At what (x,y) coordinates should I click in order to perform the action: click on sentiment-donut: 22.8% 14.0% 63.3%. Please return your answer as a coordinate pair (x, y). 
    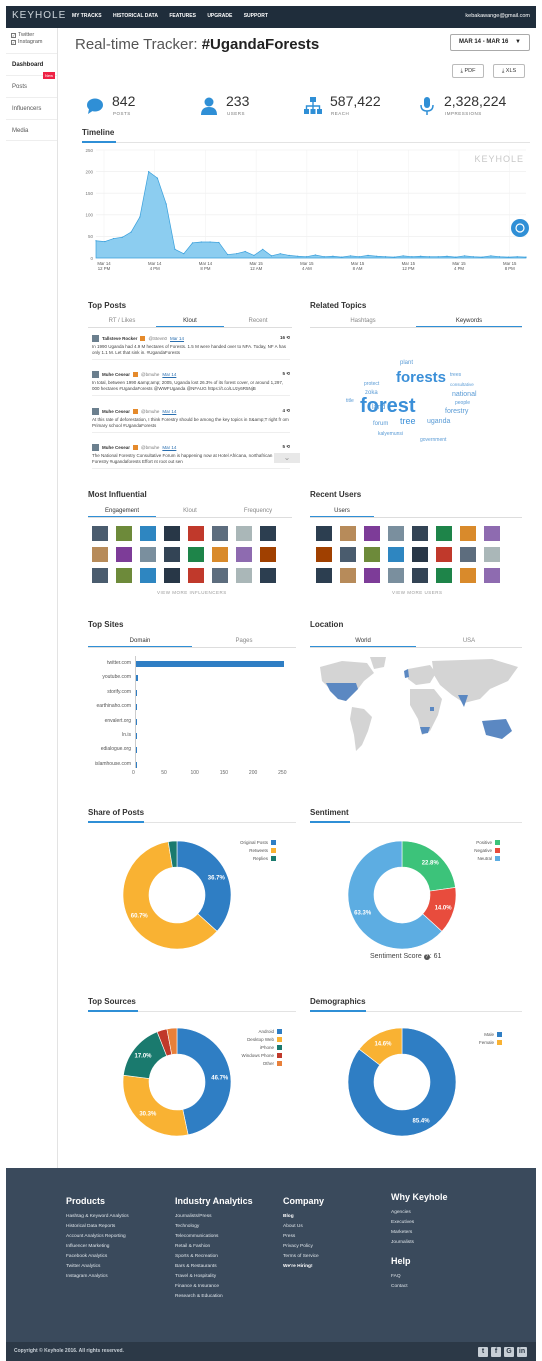
    Looking at the image, I should click on (402, 895).